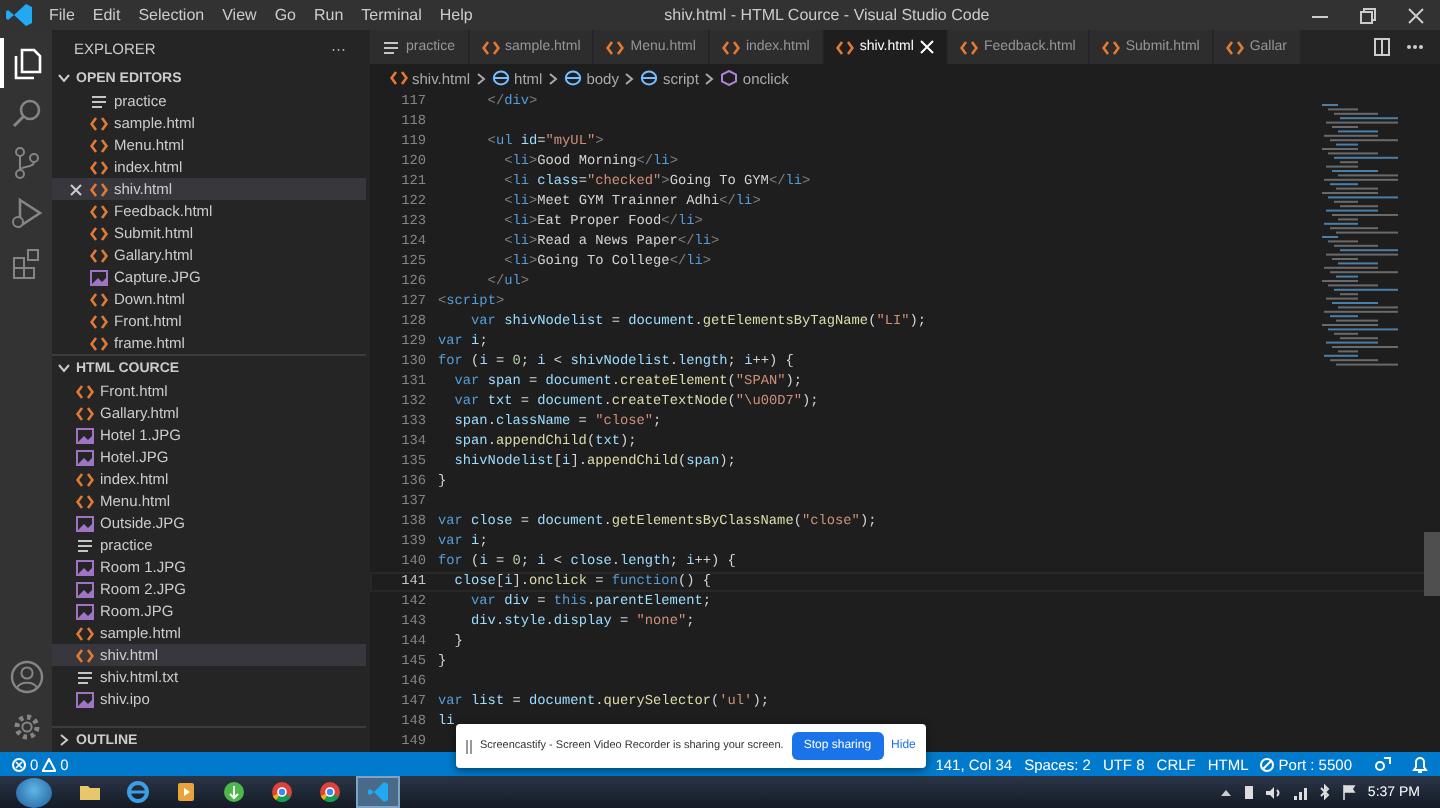 The height and width of the screenshot is (808, 1440). What do you see at coordinates (26, 163) in the screenshot?
I see `source-control-icon` at bounding box center [26, 163].